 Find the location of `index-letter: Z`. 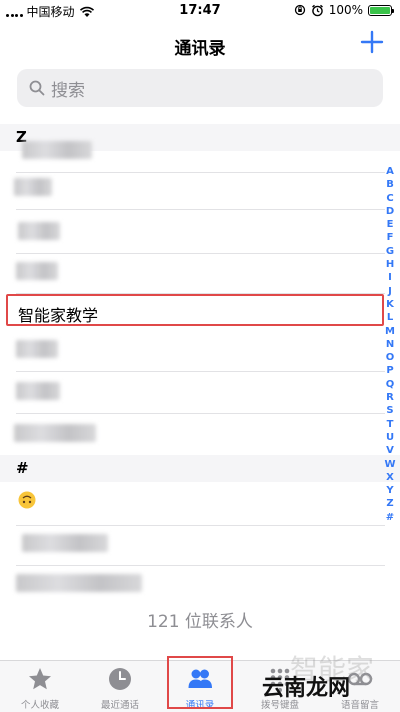

index-letter: Z is located at coordinates (389, 503).